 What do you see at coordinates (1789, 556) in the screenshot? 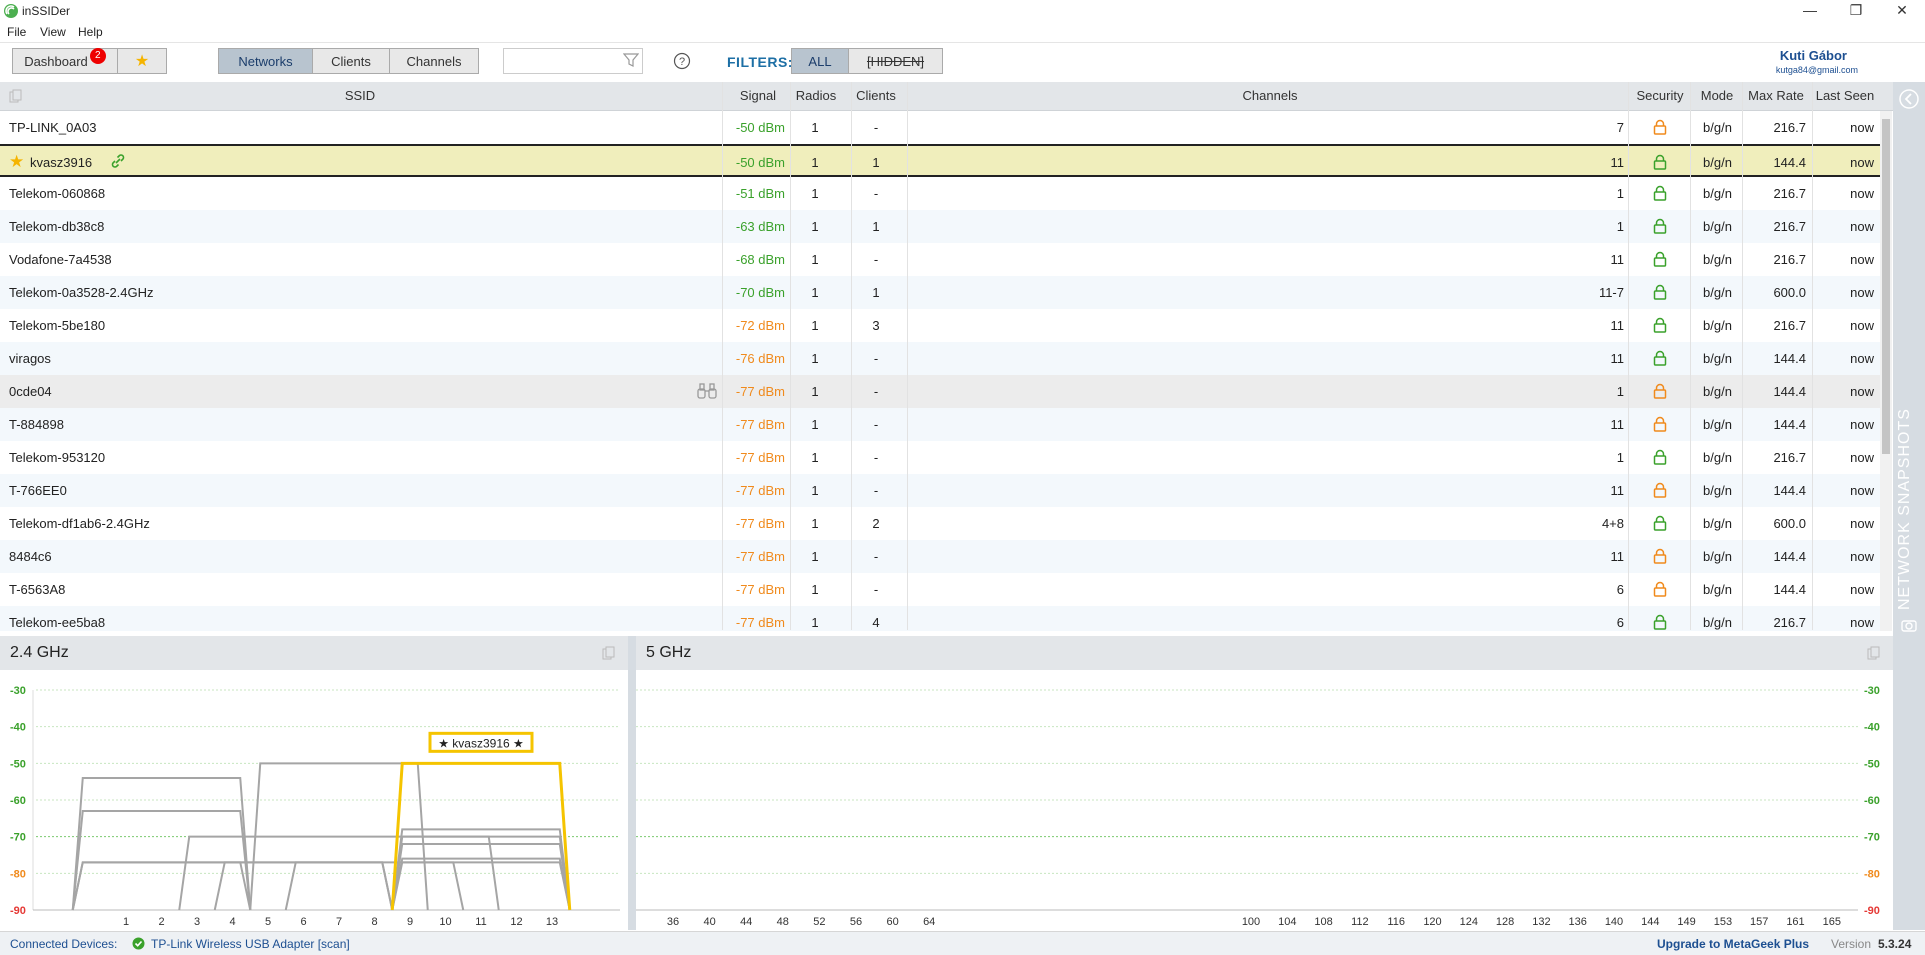
I see `max-rate-cell: 144.4` at bounding box center [1789, 556].